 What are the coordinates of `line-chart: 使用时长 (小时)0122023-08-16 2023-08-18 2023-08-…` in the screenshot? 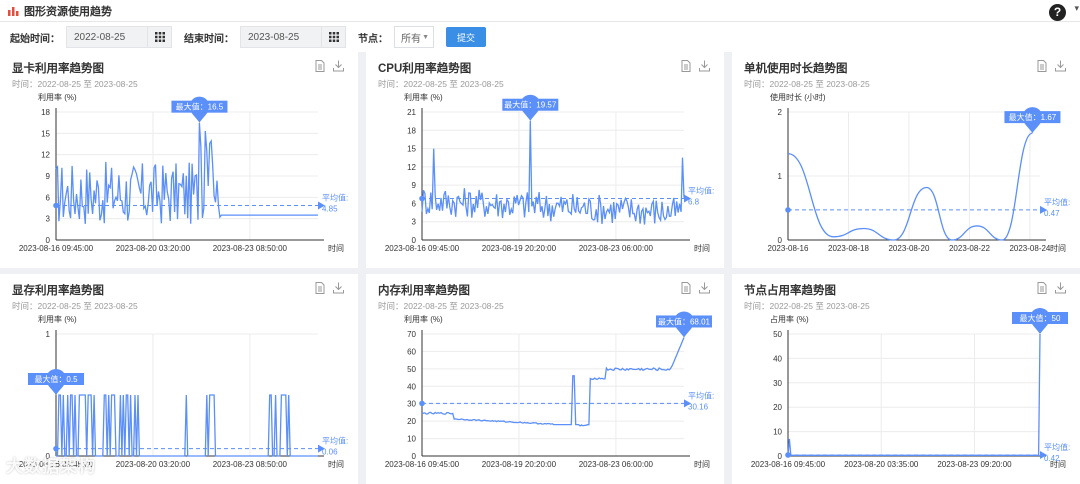 It's located at (919, 172).